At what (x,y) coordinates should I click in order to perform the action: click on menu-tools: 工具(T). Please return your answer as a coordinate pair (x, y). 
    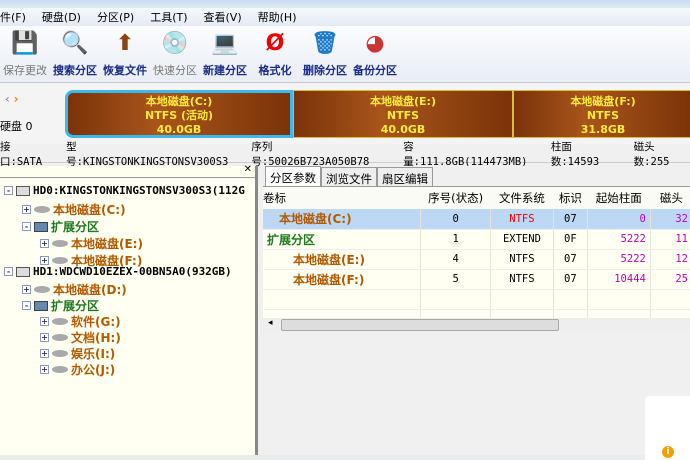
    Looking at the image, I should click on (168, 17).